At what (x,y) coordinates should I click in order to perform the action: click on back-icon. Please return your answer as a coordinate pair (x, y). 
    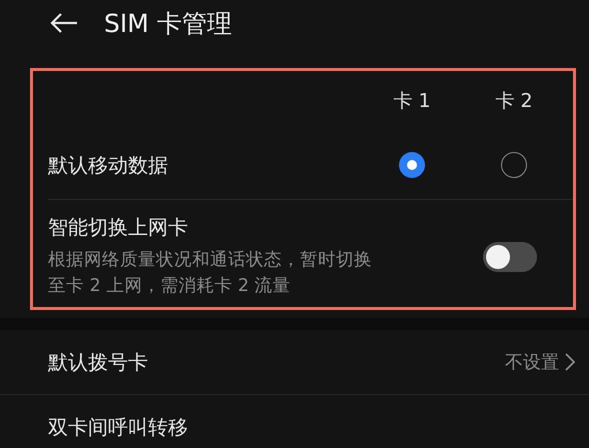
    Looking at the image, I should click on (64, 23).